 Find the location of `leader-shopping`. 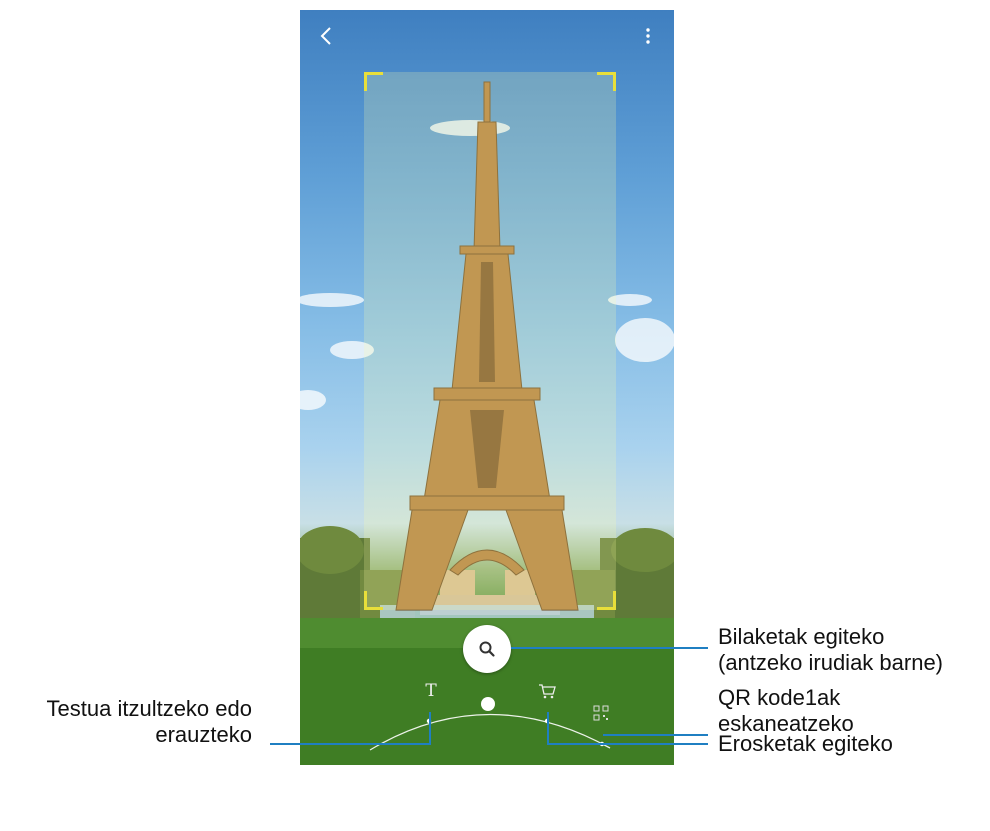

leader-shopping is located at coordinates (627, 728).